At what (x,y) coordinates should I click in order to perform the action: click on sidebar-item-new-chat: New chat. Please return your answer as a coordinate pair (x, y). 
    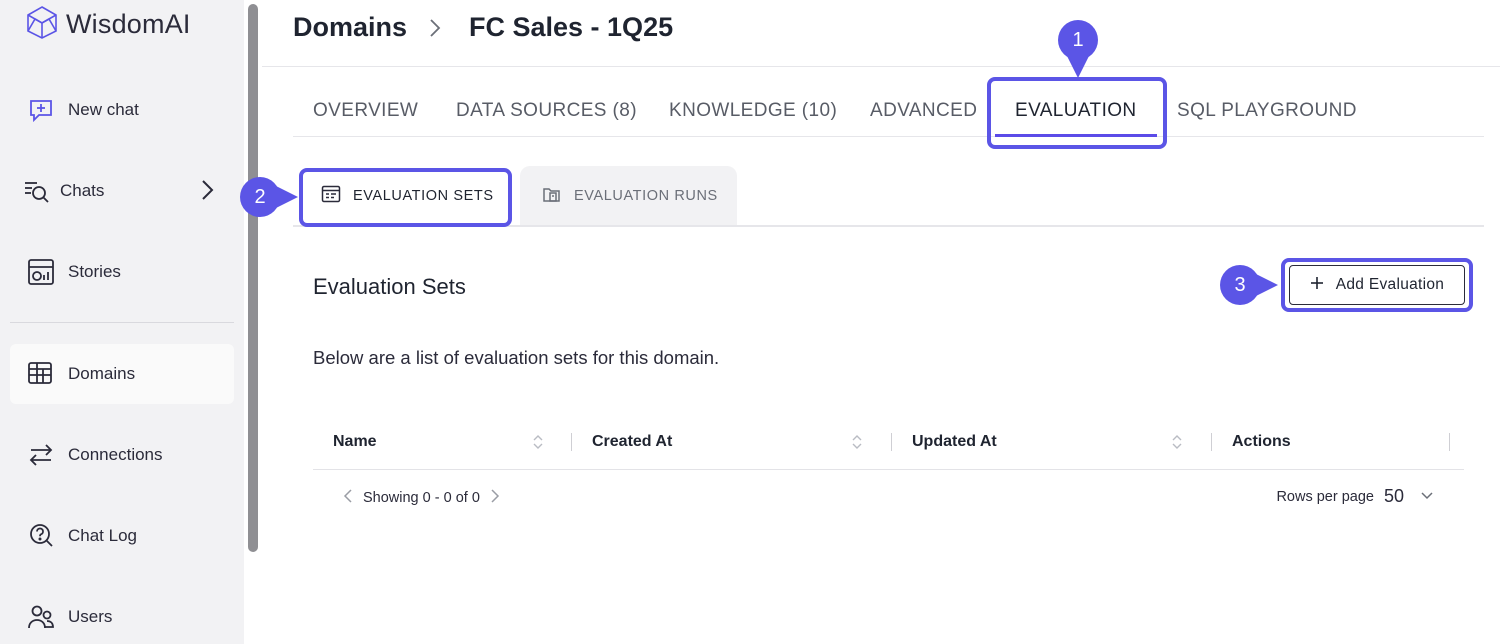
    Looking at the image, I should click on (122, 110).